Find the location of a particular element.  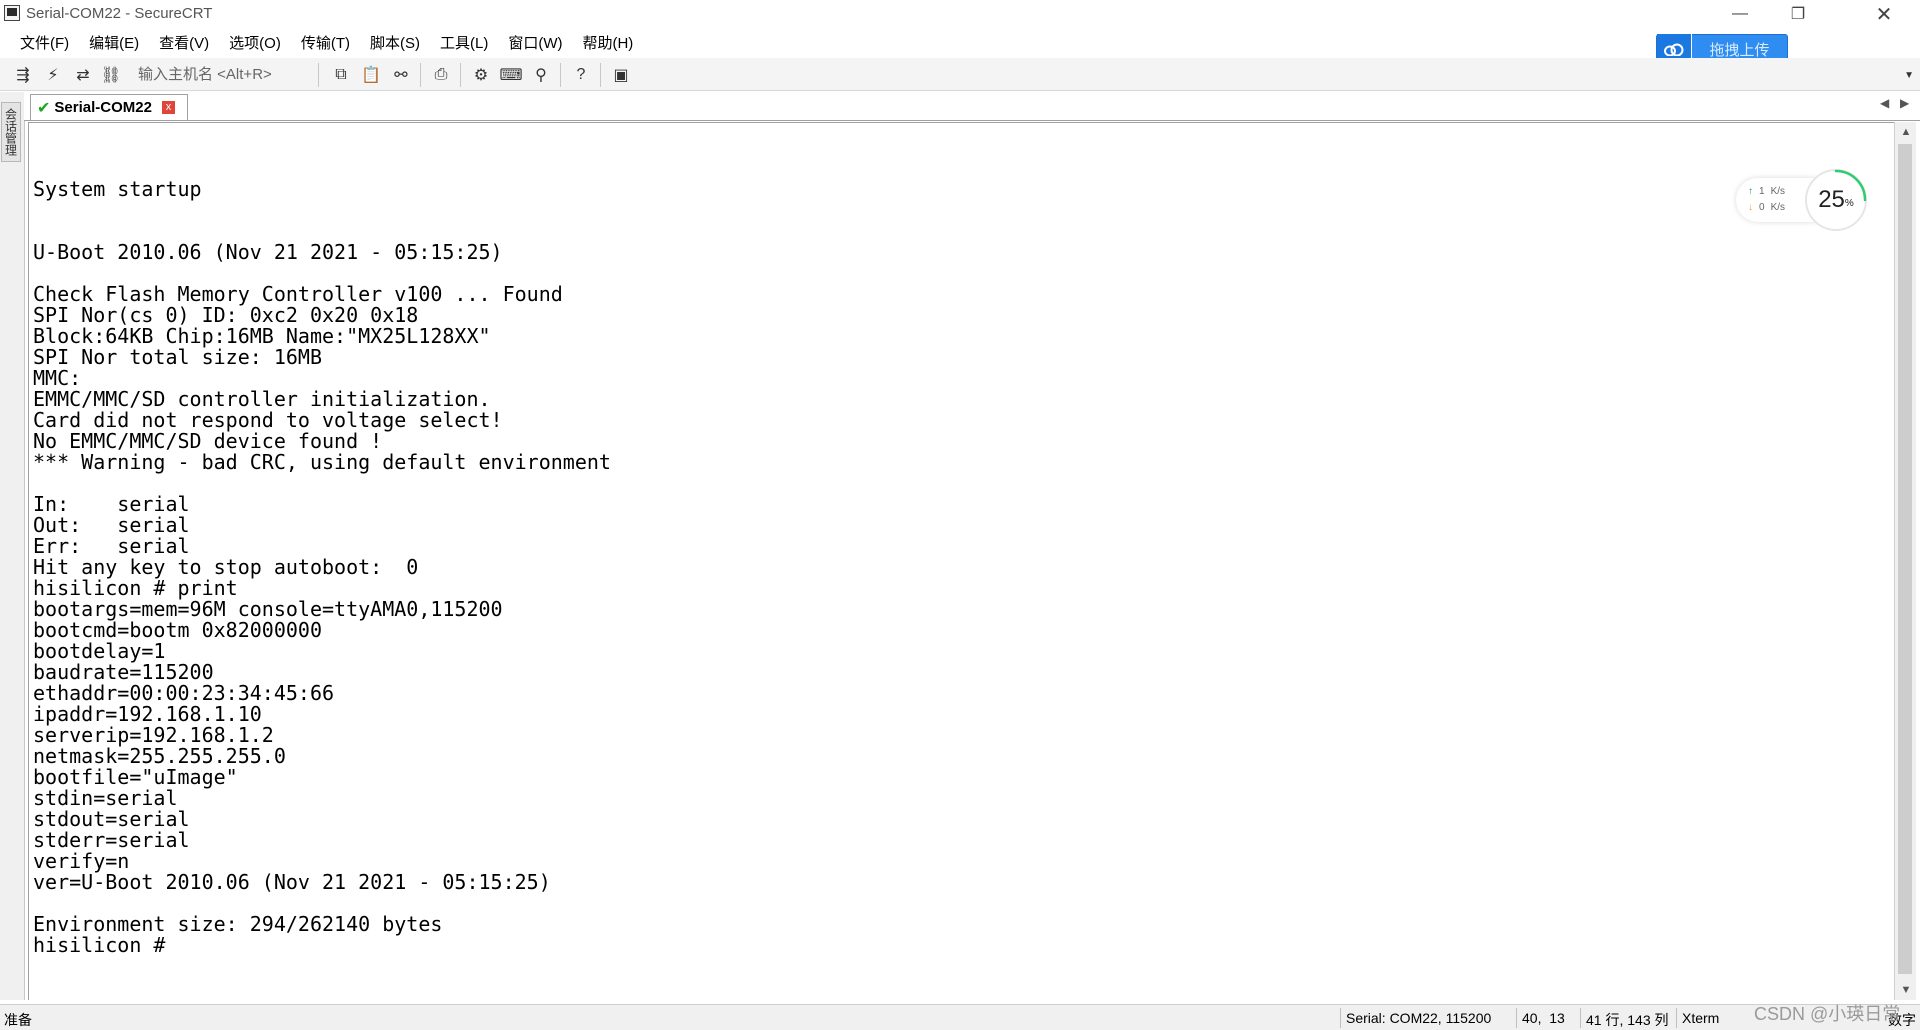

menu-help: 帮助(H) is located at coordinates (607, 42).